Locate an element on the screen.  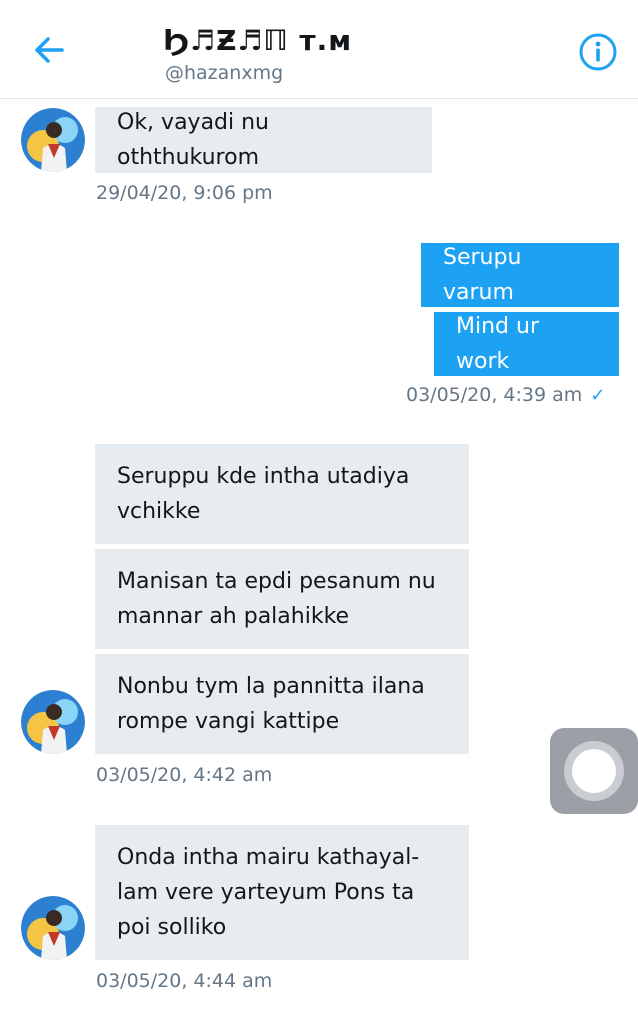
back-arrow-icon is located at coordinates (50, 50).